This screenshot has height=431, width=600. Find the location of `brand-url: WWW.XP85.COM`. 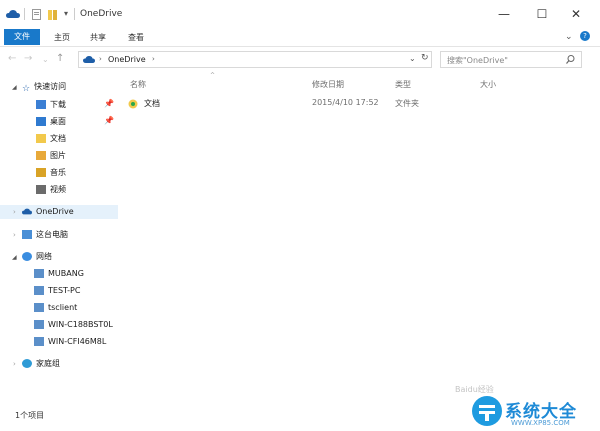

brand-url: WWW.XP85.COM is located at coordinates (540, 423).